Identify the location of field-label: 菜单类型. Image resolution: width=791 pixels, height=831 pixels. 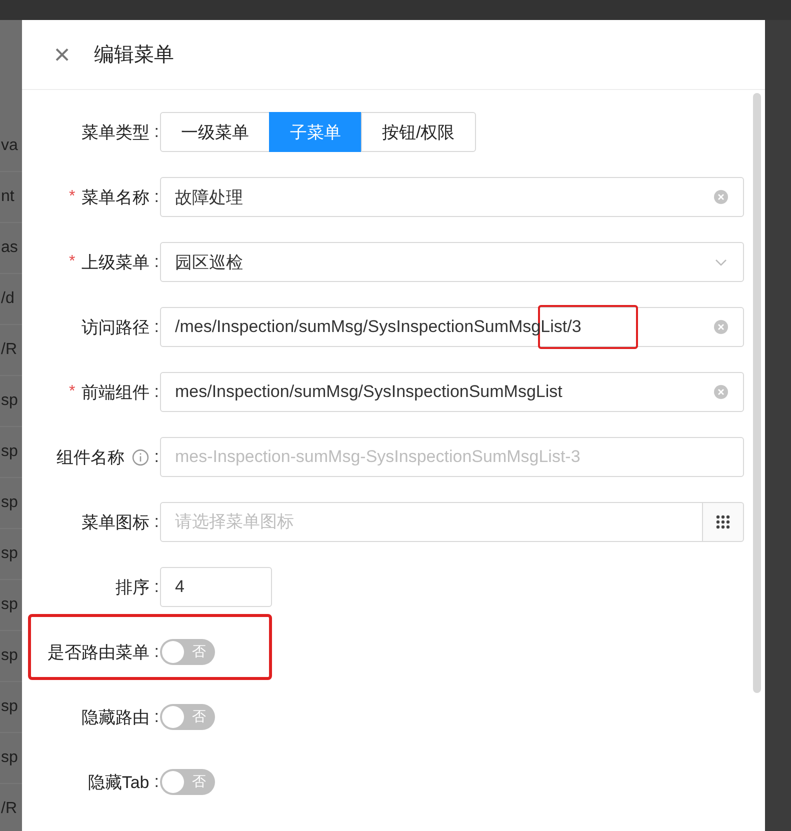
(115, 133).